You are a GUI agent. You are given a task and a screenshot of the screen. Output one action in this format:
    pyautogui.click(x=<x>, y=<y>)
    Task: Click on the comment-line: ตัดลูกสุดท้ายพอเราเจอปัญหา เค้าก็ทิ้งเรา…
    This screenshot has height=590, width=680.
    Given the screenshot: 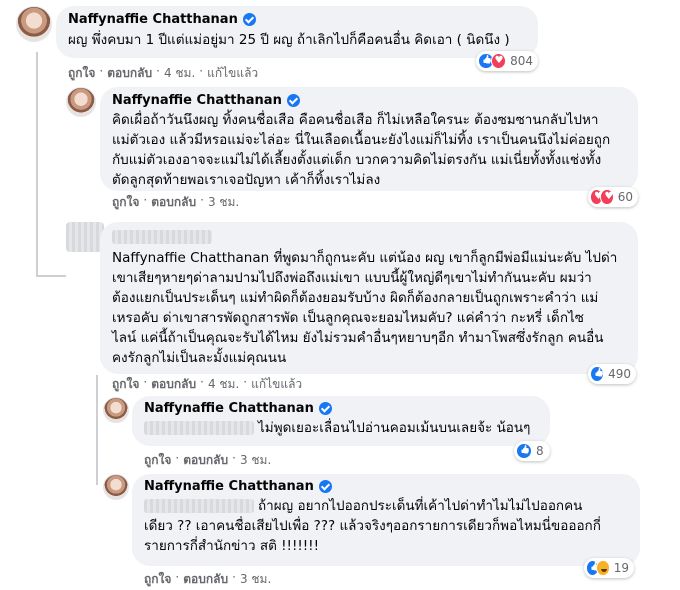 What is the action you would take?
    pyautogui.click(x=246, y=180)
    